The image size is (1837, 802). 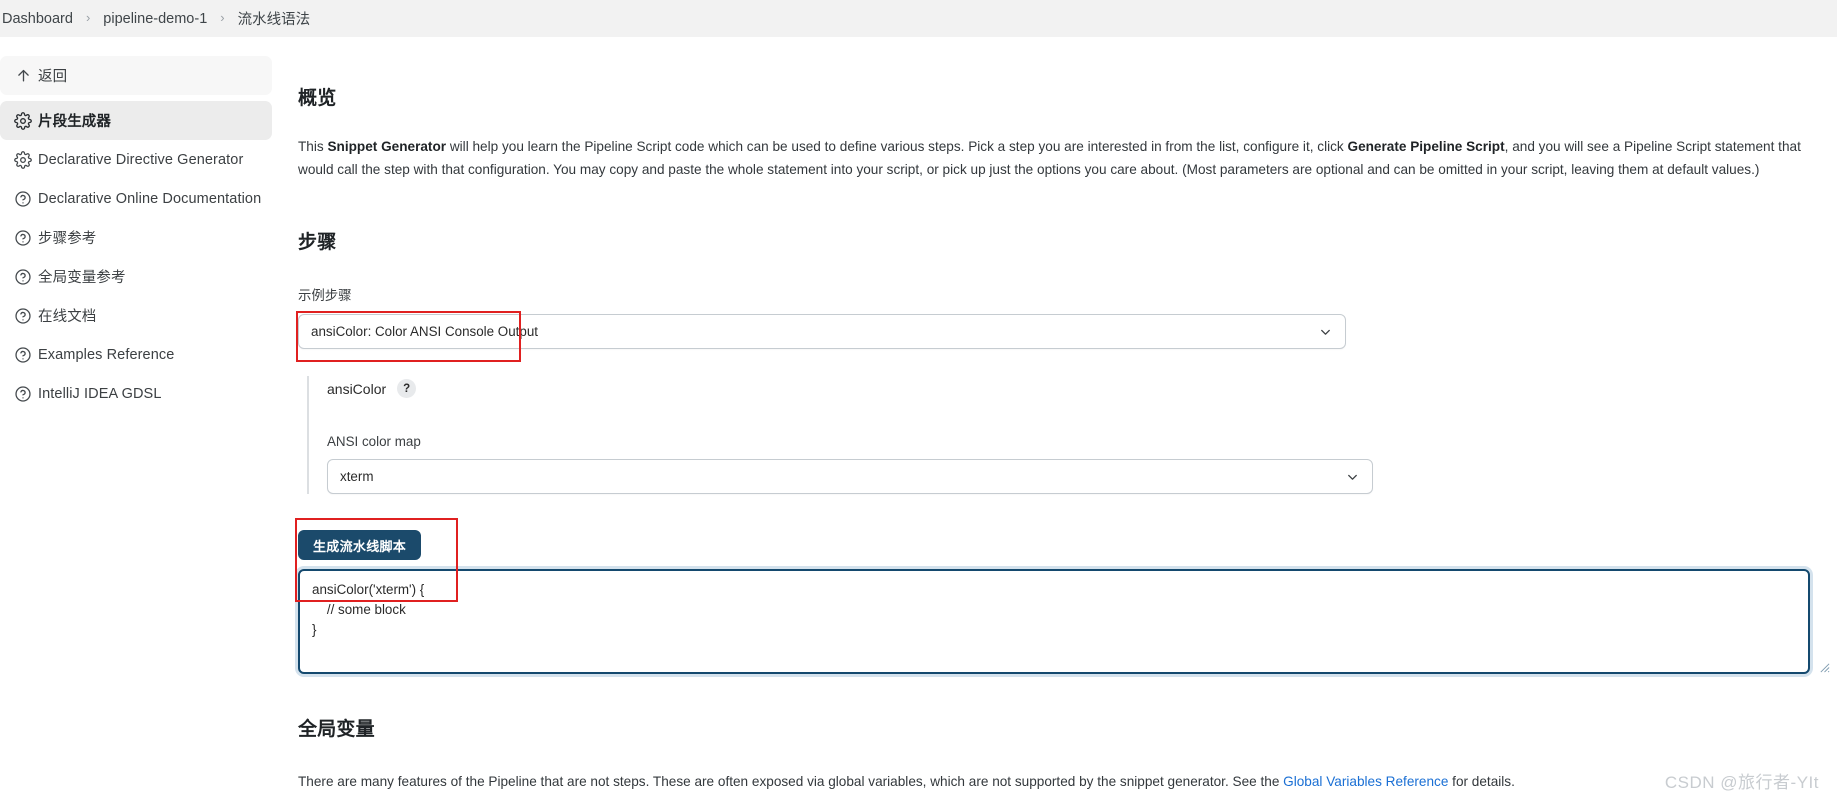 What do you see at coordinates (317, 242) in the screenshot?
I see `steps-heading: 步骤` at bounding box center [317, 242].